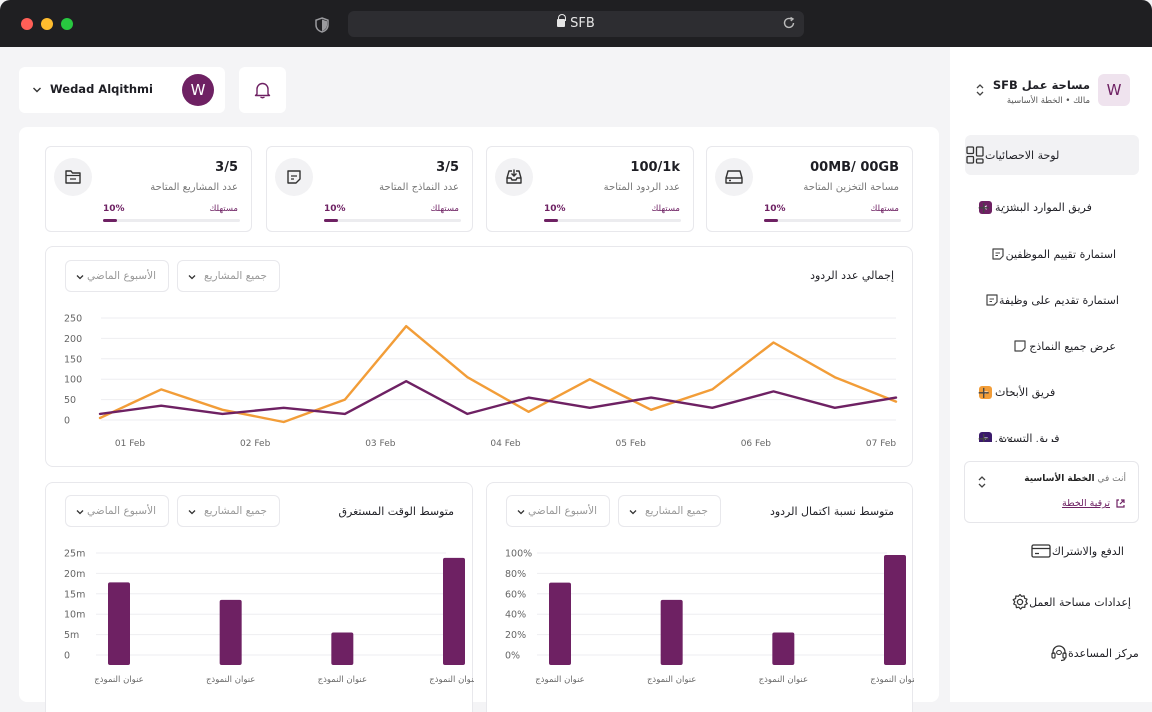 The image size is (1152, 712). I want to click on sidebar-item-team-hr: فريق الموارد البشرية ··· +, so click(1057, 207).